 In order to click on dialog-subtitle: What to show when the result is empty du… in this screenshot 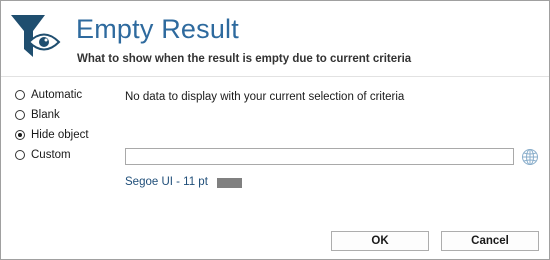, I will do `click(244, 59)`.